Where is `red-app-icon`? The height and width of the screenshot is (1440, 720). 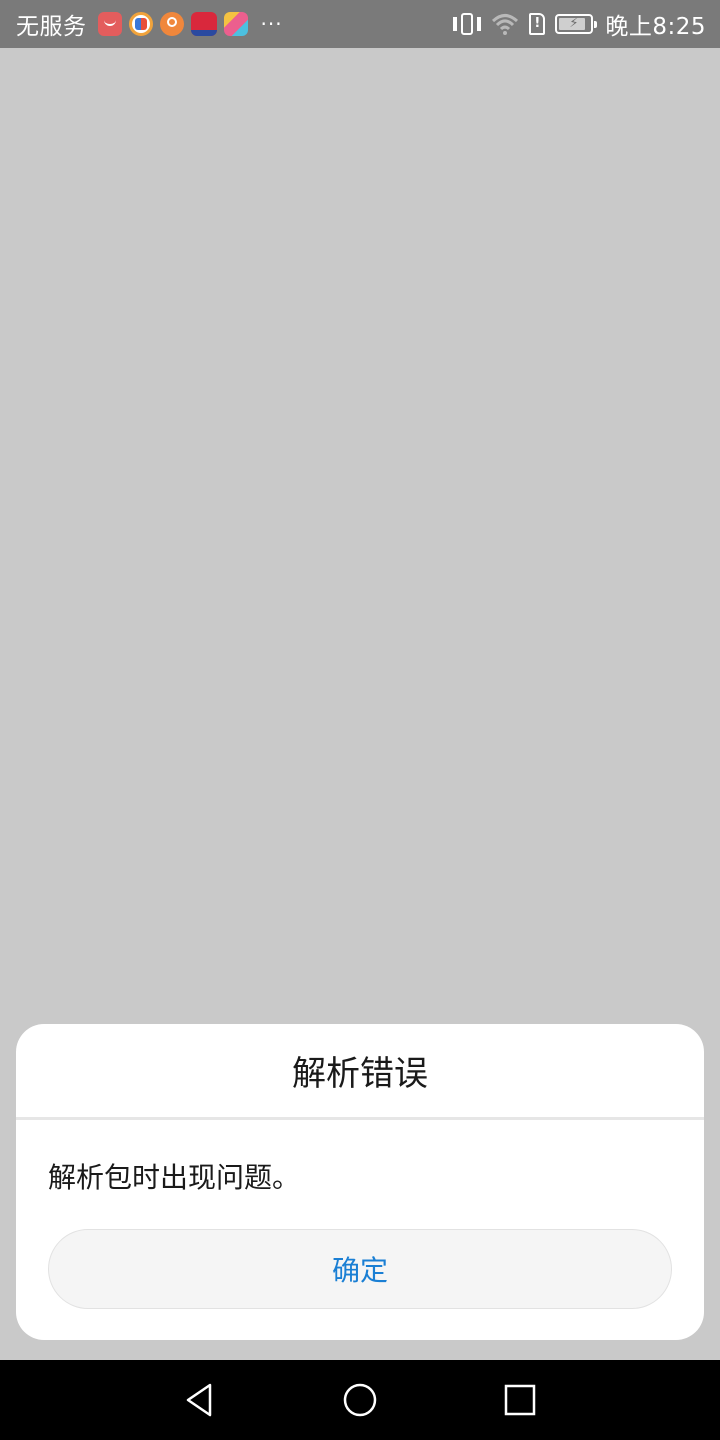 red-app-icon is located at coordinates (203, 24).